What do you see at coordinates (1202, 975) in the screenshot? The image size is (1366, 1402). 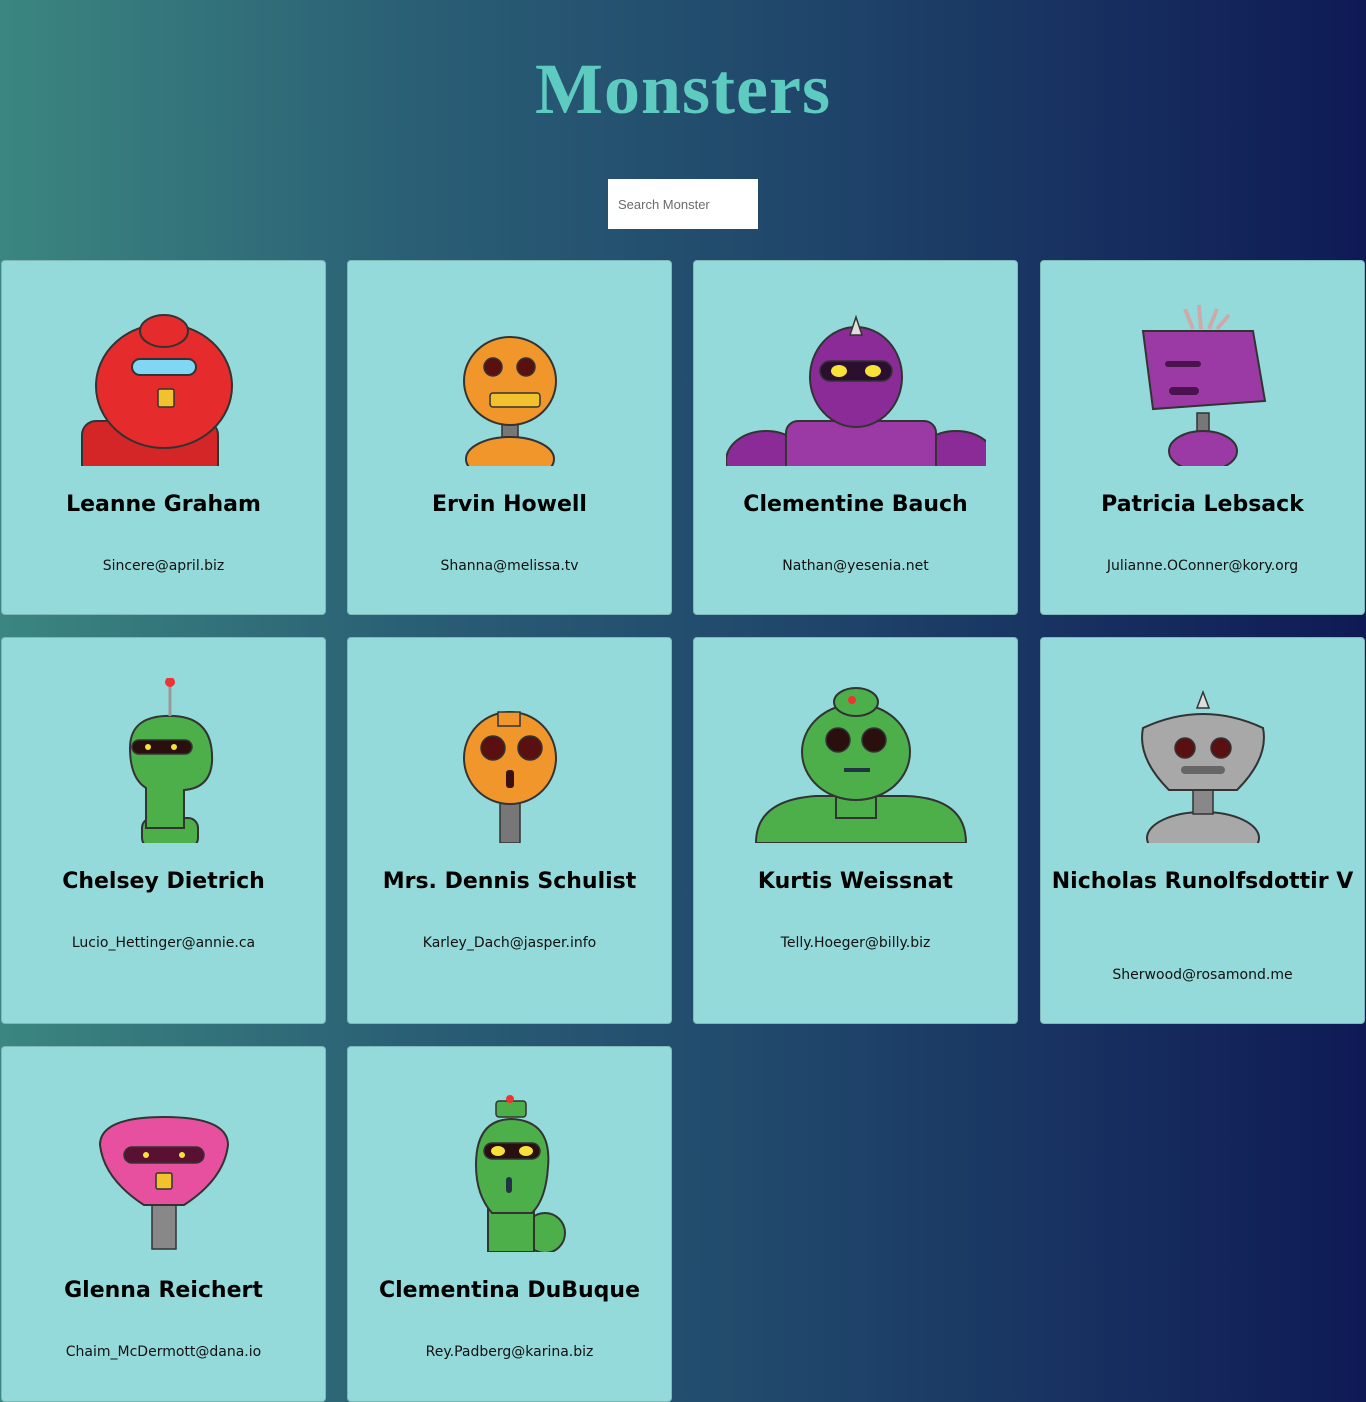 I see `monster-email: Sherwood@rosamond.me` at bounding box center [1202, 975].